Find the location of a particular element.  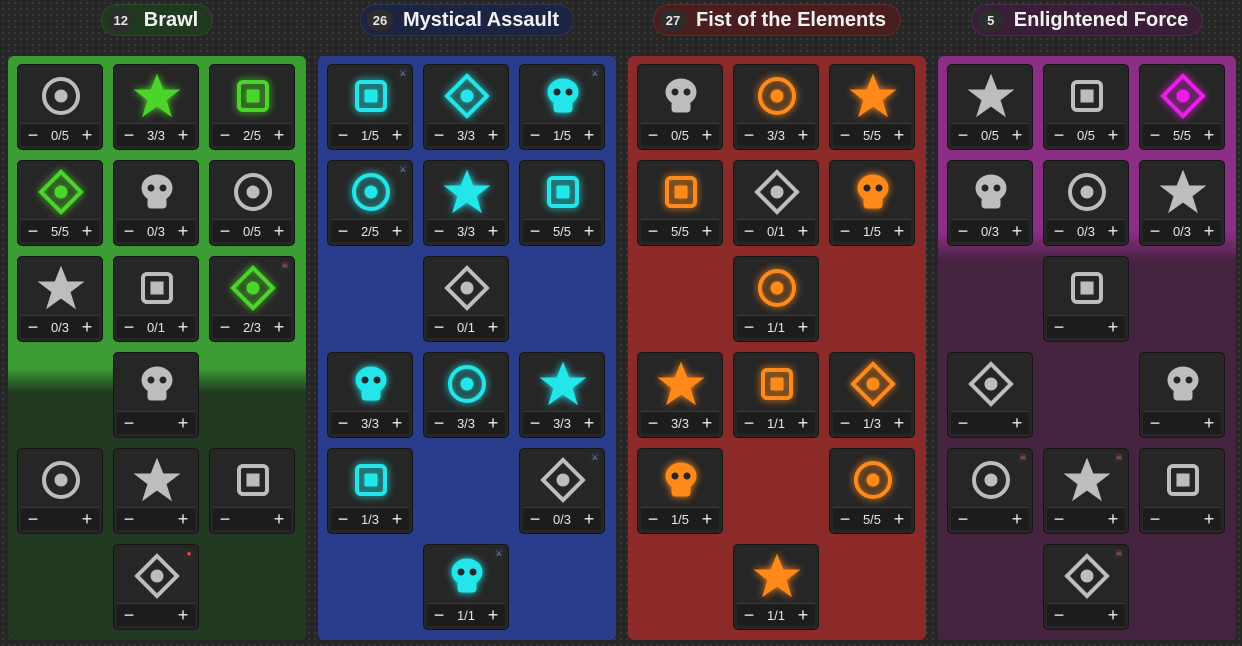

talent-node: ⚔ −1/1 + is located at coordinates (466, 587).